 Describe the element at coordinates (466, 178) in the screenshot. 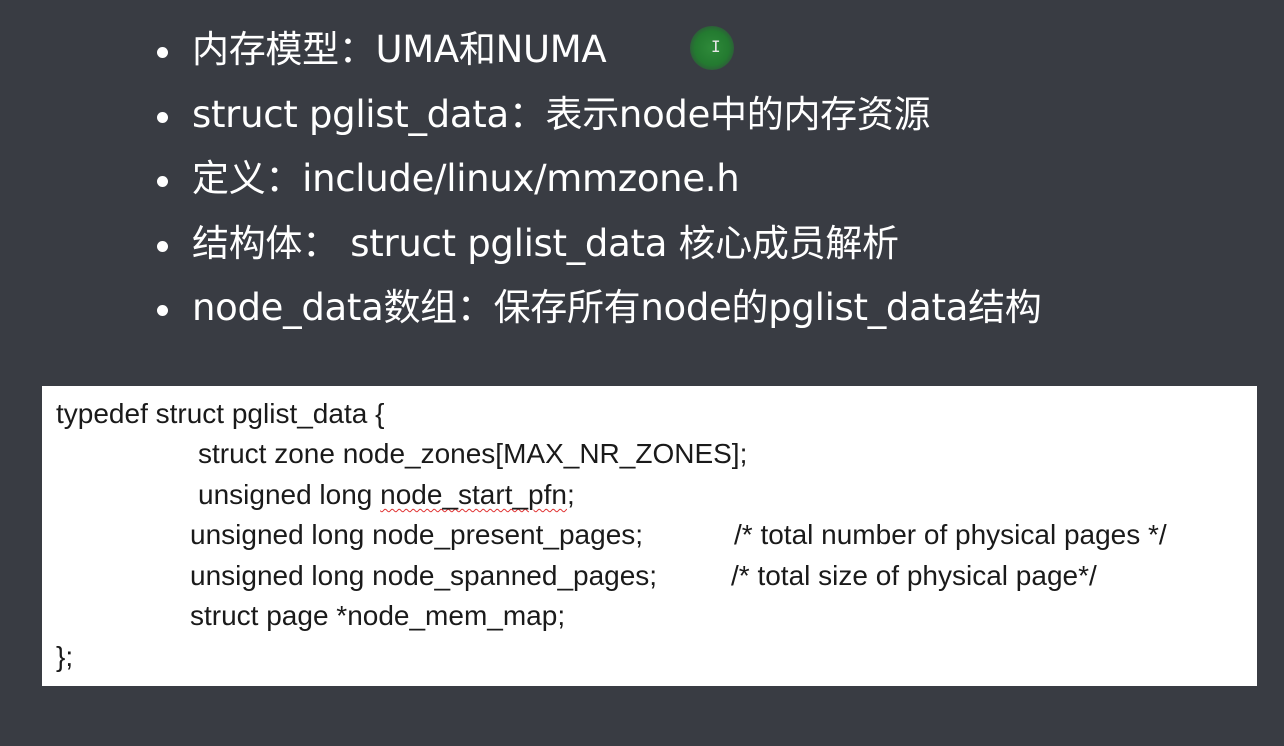

I see `bullet-text: 定义：include/linux/mmzone.h` at that location.